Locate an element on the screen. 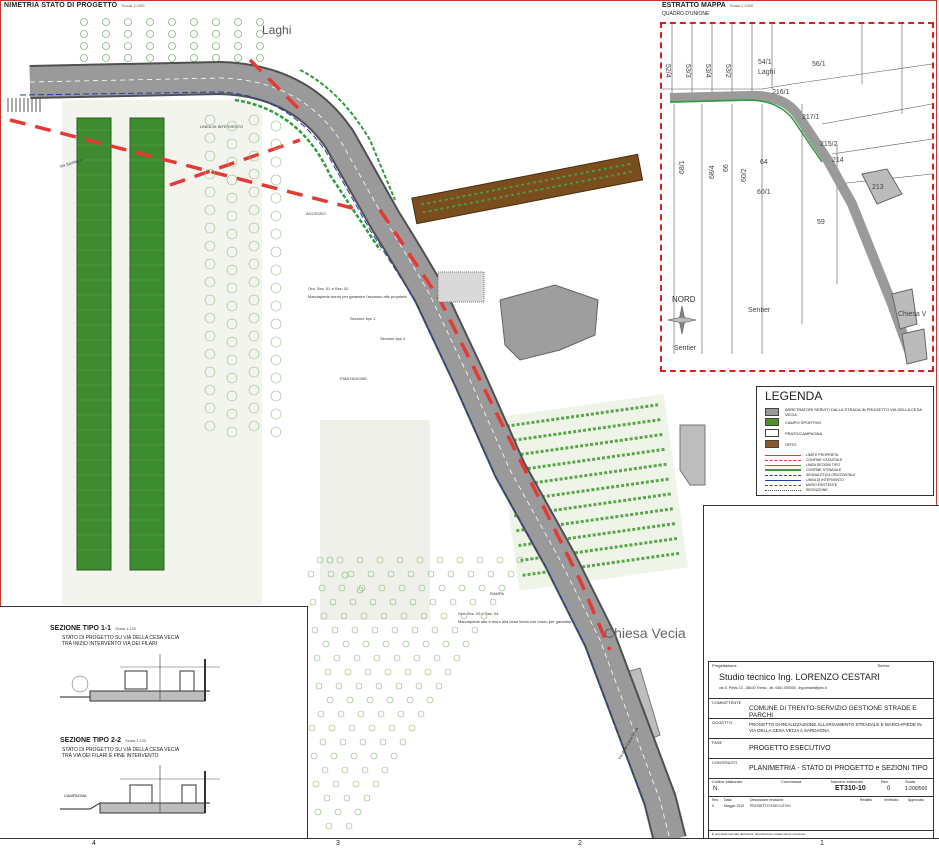  parcel-7: 217/1 is located at coordinates (811, 117).